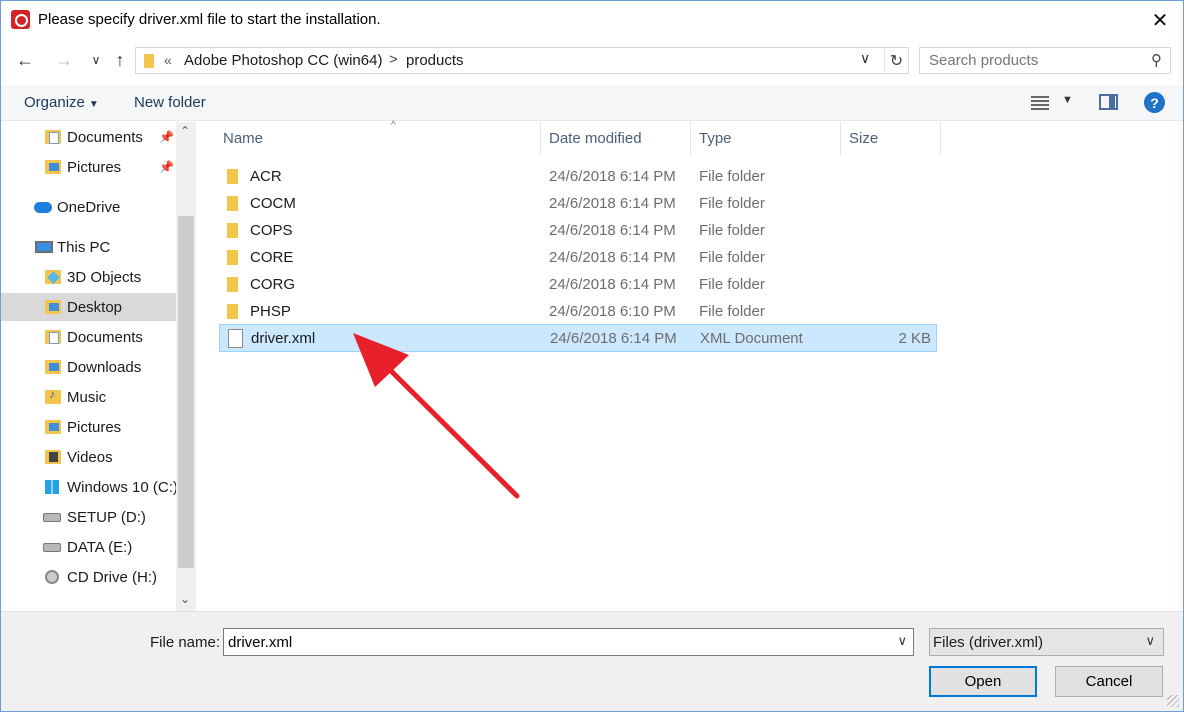 This screenshot has height=712, width=1184. I want to click on navigation-pane-scrollbar: ⌃ ⌄, so click(186, 366).